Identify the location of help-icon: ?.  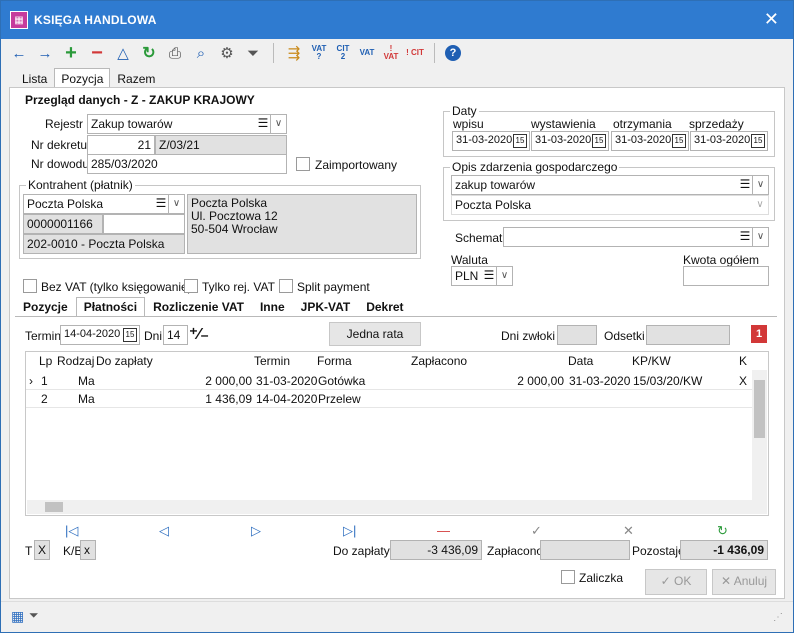
(453, 53).